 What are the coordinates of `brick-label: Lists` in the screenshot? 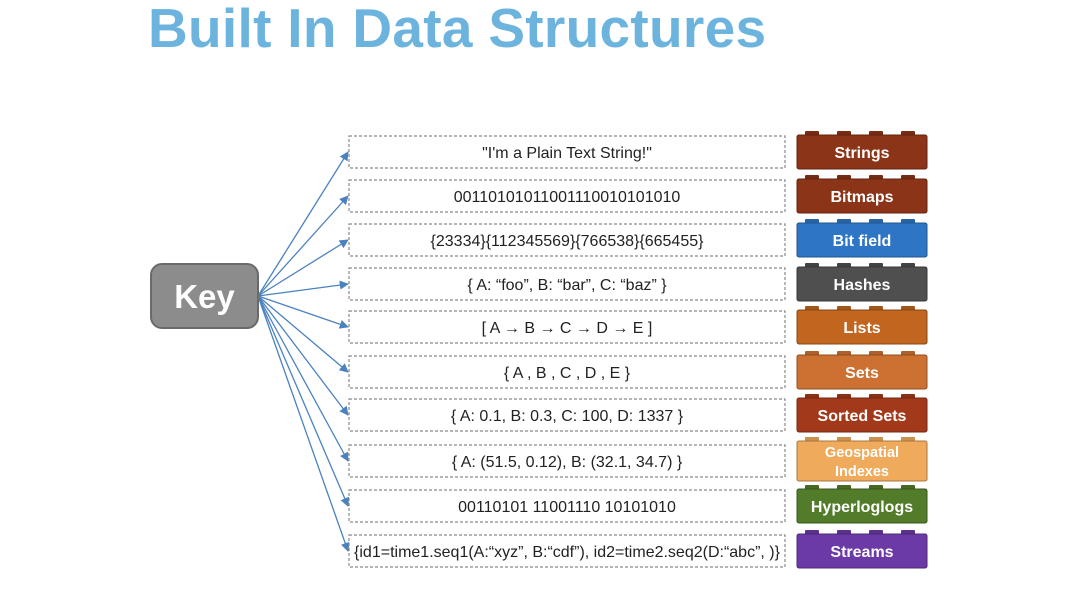 It's located at (861, 328).